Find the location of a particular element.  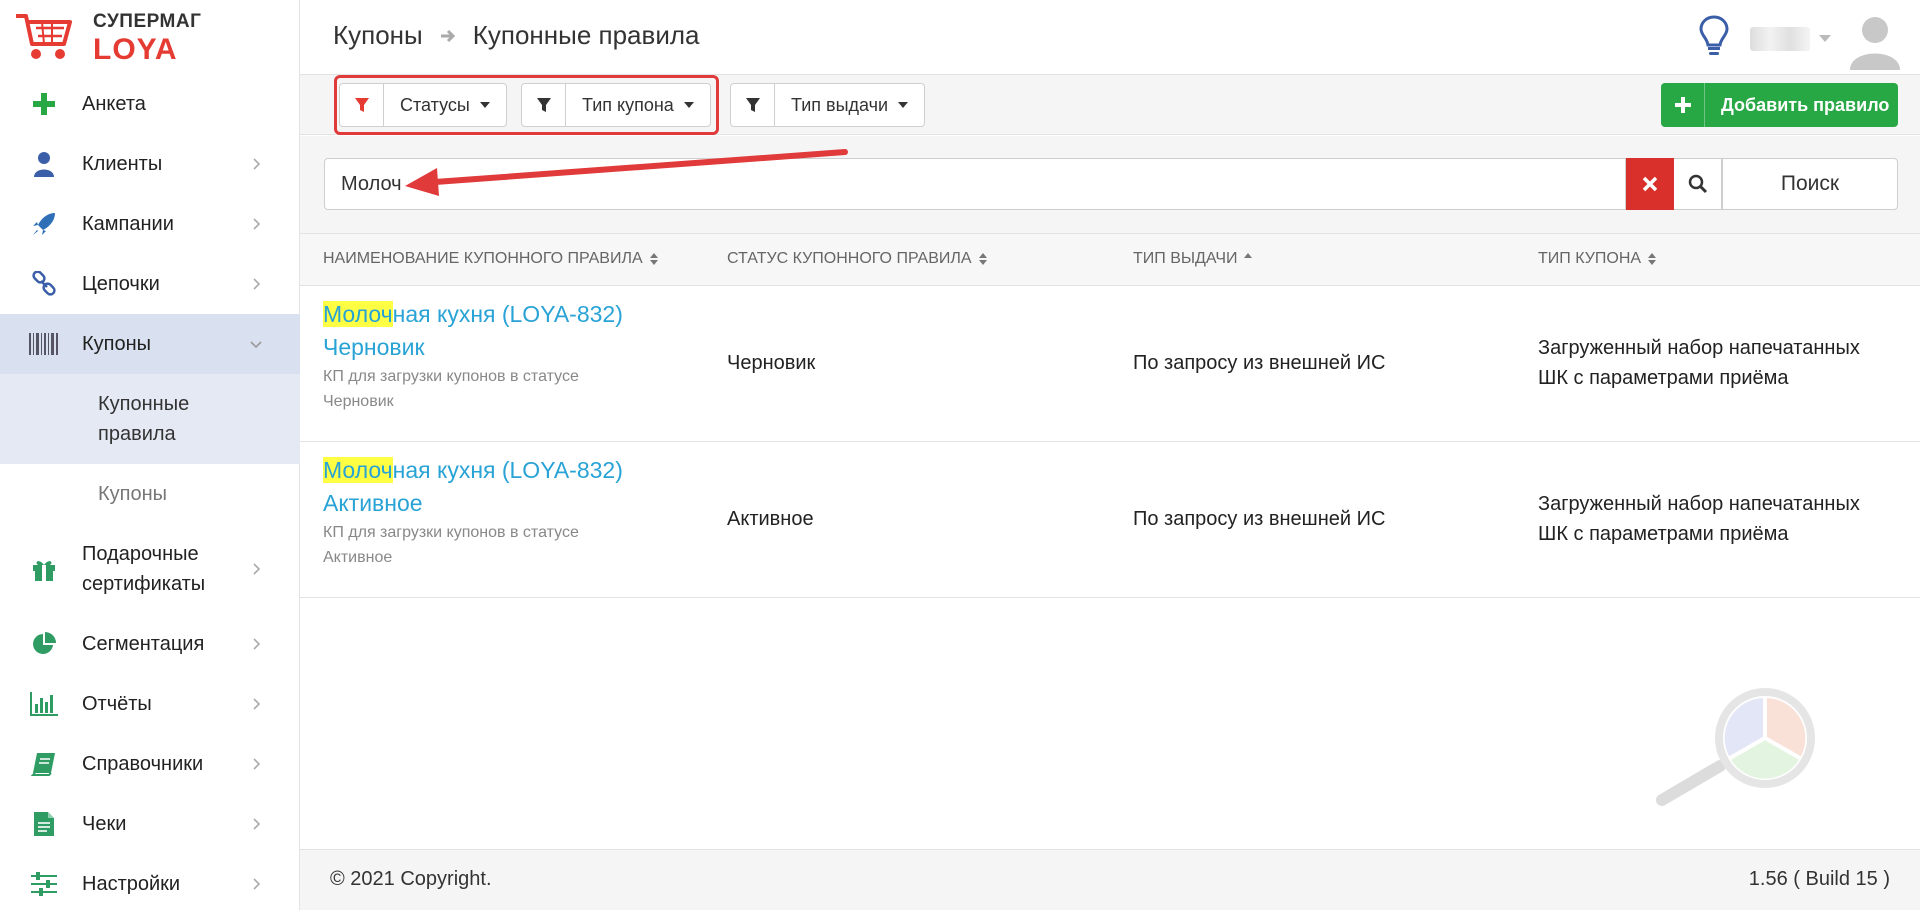

sidebar-item-settings: Настройки is located at coordinates (150, 882).